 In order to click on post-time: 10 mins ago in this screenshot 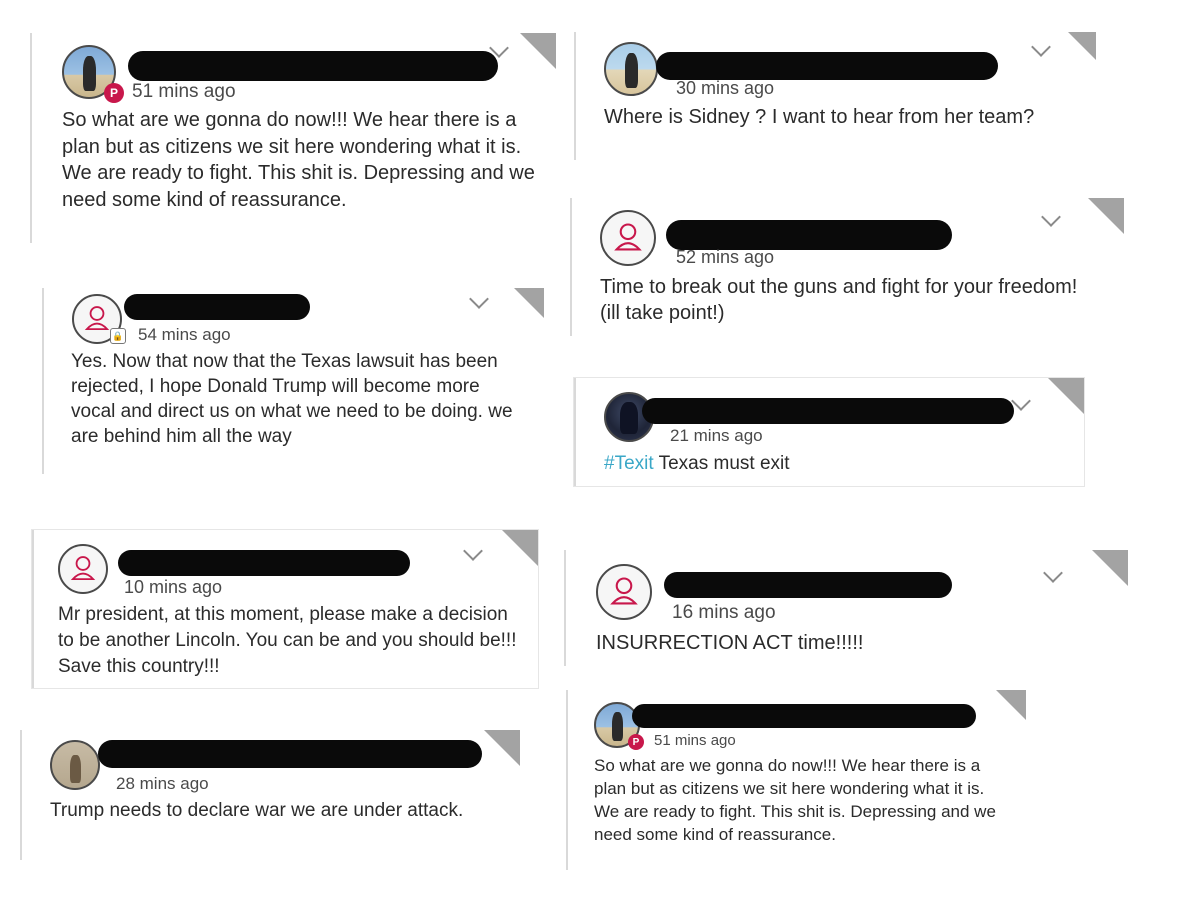, I will do `click(173, 587)`.